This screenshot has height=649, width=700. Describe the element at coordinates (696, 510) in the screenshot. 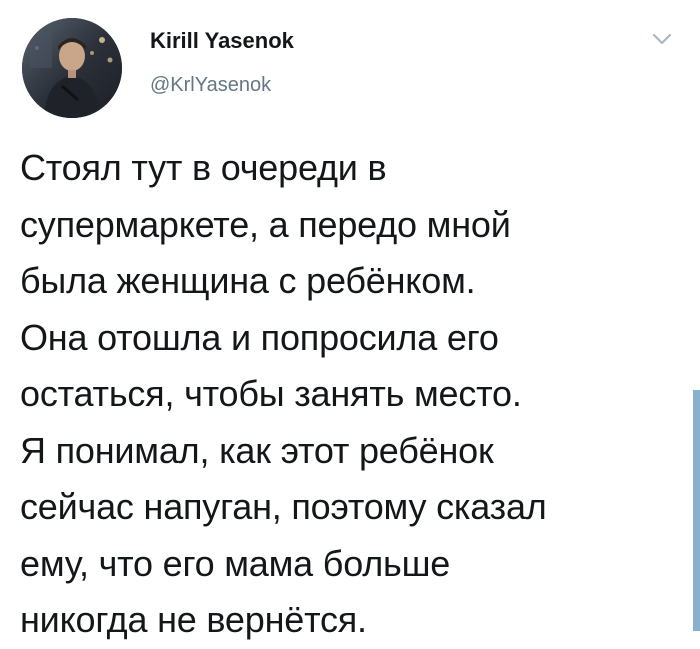

I see `scrollbar` at that location.